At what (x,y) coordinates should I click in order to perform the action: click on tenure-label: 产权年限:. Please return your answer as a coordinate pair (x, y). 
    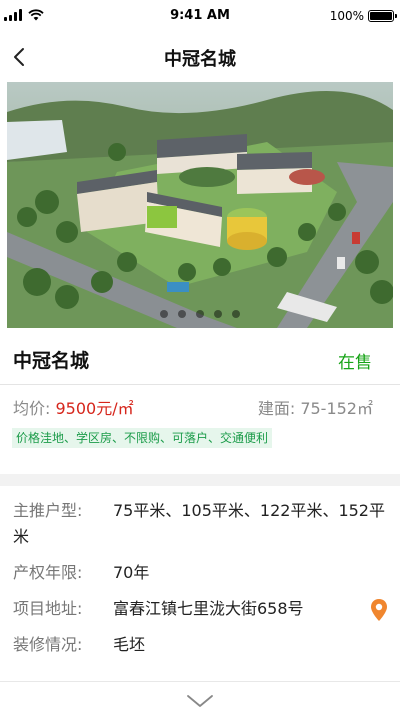
    Looking at the image, I should click on (48, 572).